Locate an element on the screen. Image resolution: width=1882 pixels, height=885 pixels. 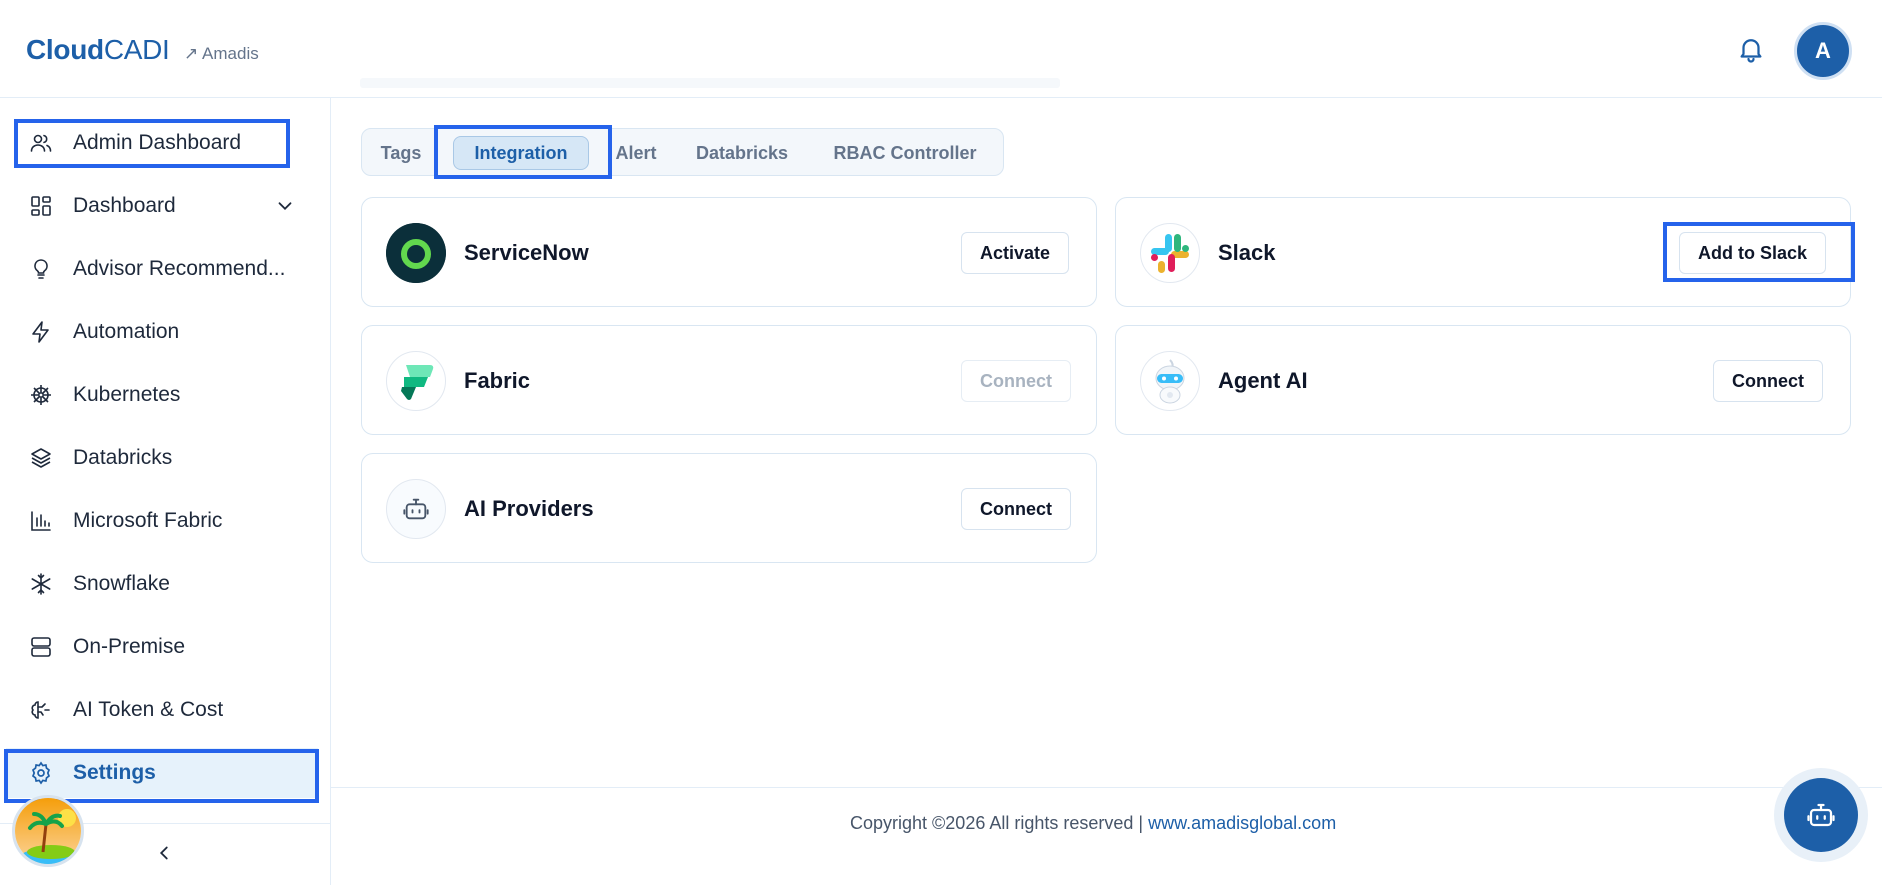
integration-name: AI Providers is located at coordinates (529, 508).